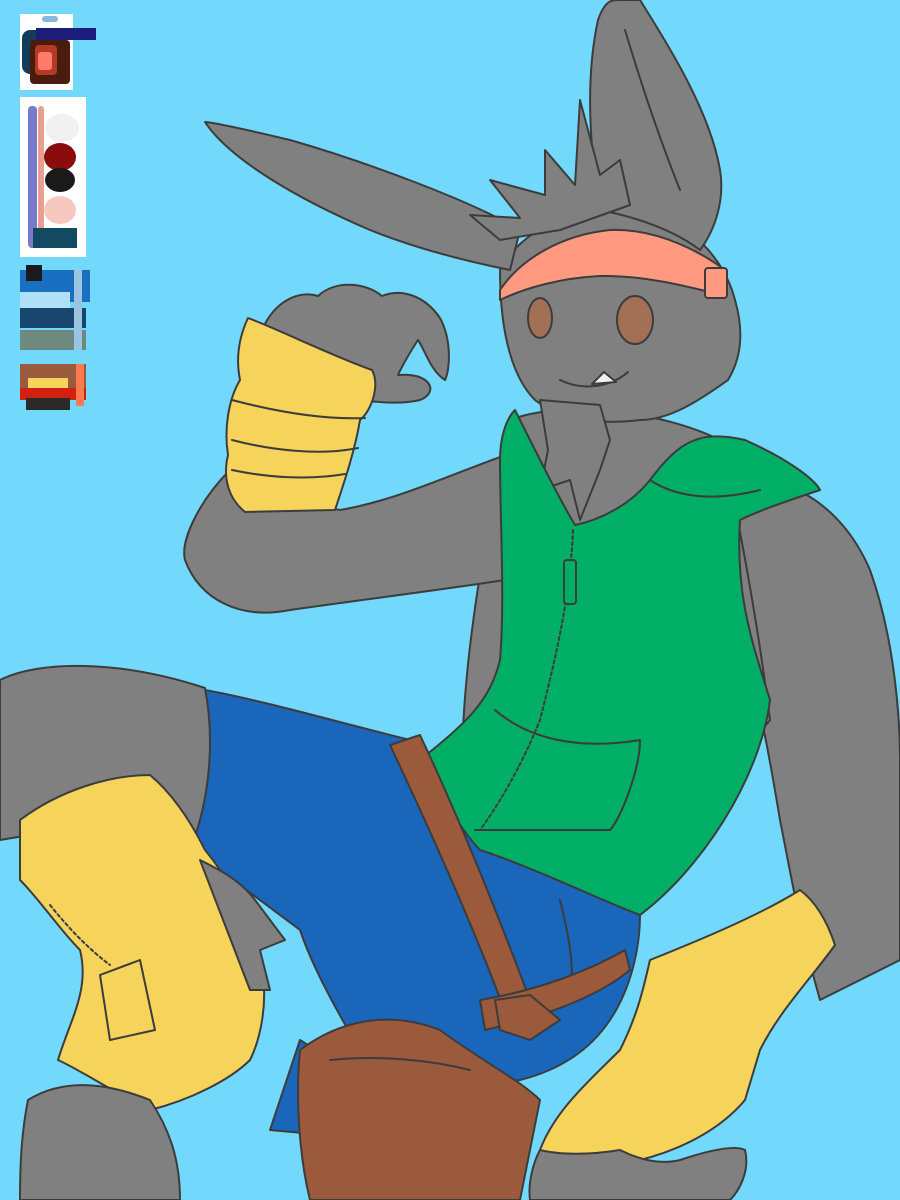 The width and height of the screenshot is (900, 1200). What do you see at coordinates (540, 318) in the screenshot?
I see `left-eye` at bounding box center [540, 318].